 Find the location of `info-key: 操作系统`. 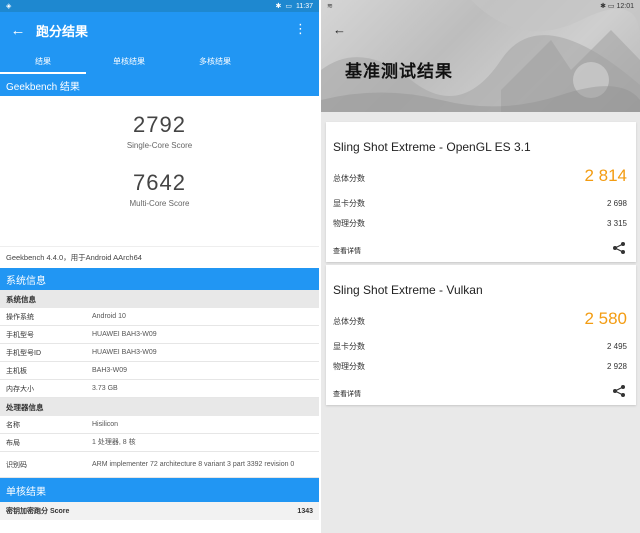

info-key: 操作系统 is located at coordinates (20, 317).